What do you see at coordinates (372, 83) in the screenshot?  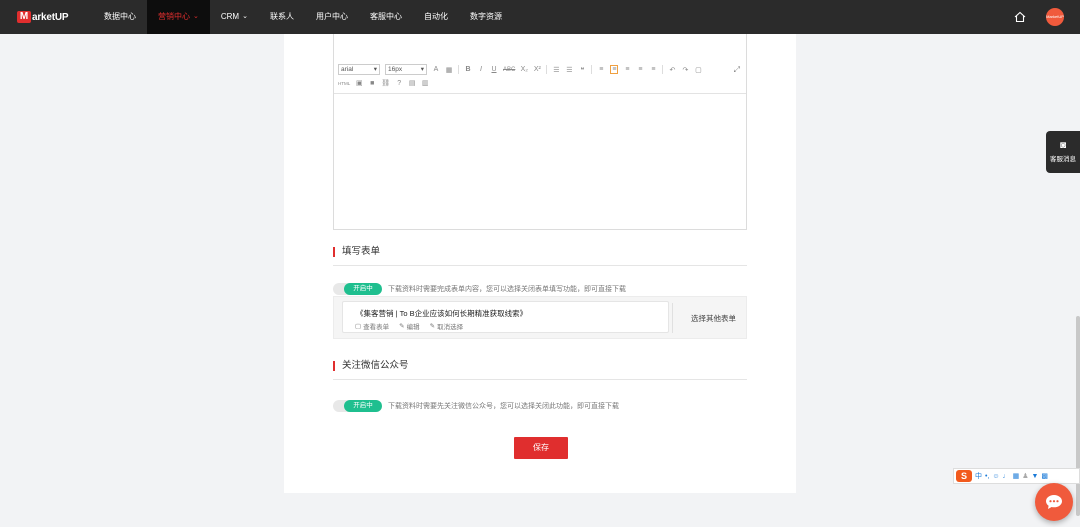 I see `video-icon: ■` at bounding box center [372, 83].